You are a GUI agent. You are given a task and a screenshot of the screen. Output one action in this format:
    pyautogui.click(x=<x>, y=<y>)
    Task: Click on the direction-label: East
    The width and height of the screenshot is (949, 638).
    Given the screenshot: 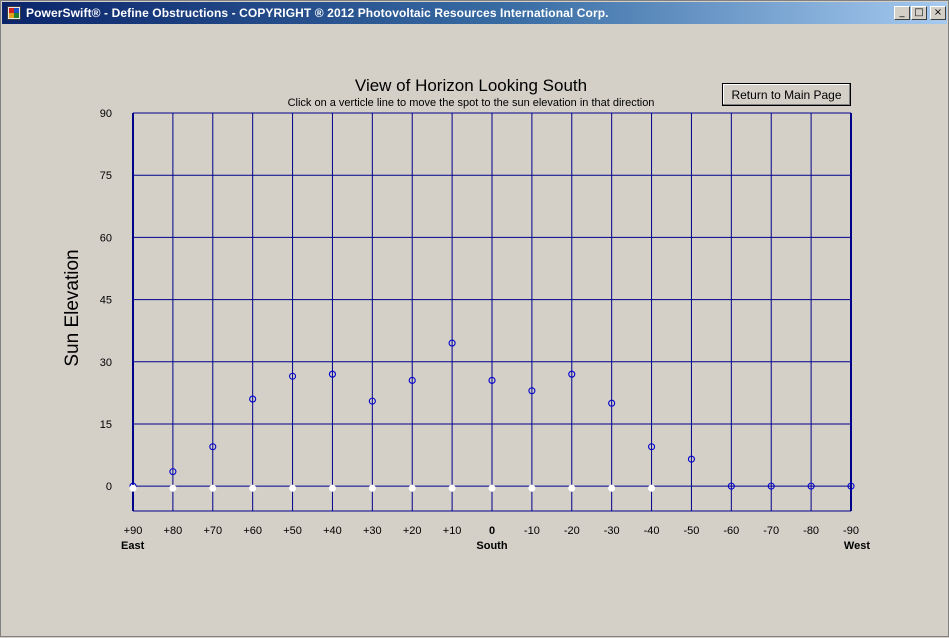 What is the action you would take?
    pyautogui.click(x=133, y=546)
    